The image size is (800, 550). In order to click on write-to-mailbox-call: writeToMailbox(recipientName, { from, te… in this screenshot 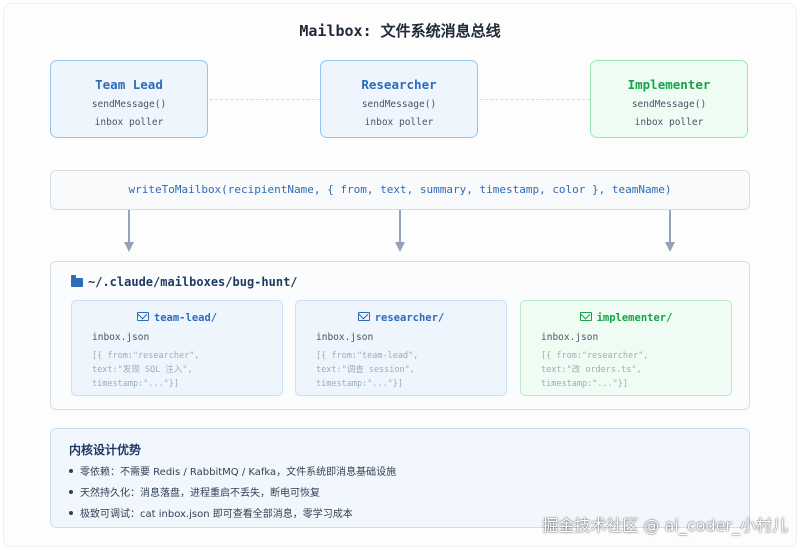, I will do `click(400, 190)`.